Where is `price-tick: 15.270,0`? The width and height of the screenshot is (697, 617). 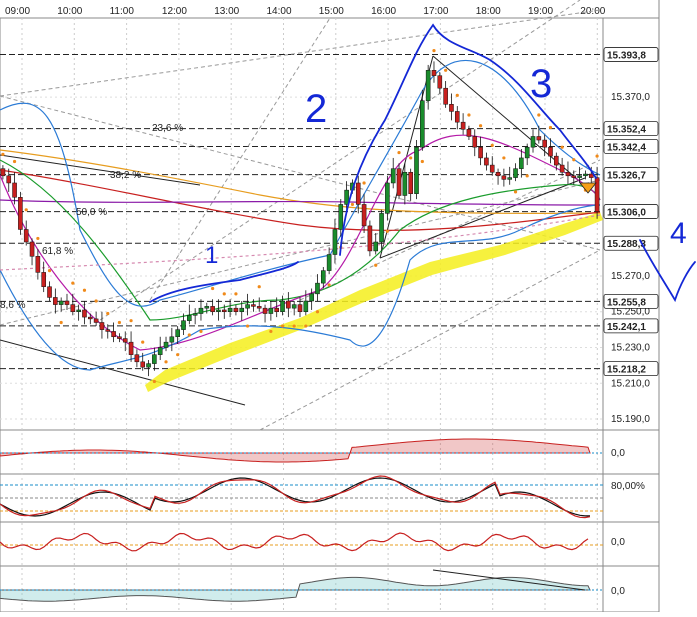
price-tick: 15.270,0 is located at coordinates (630, 276).